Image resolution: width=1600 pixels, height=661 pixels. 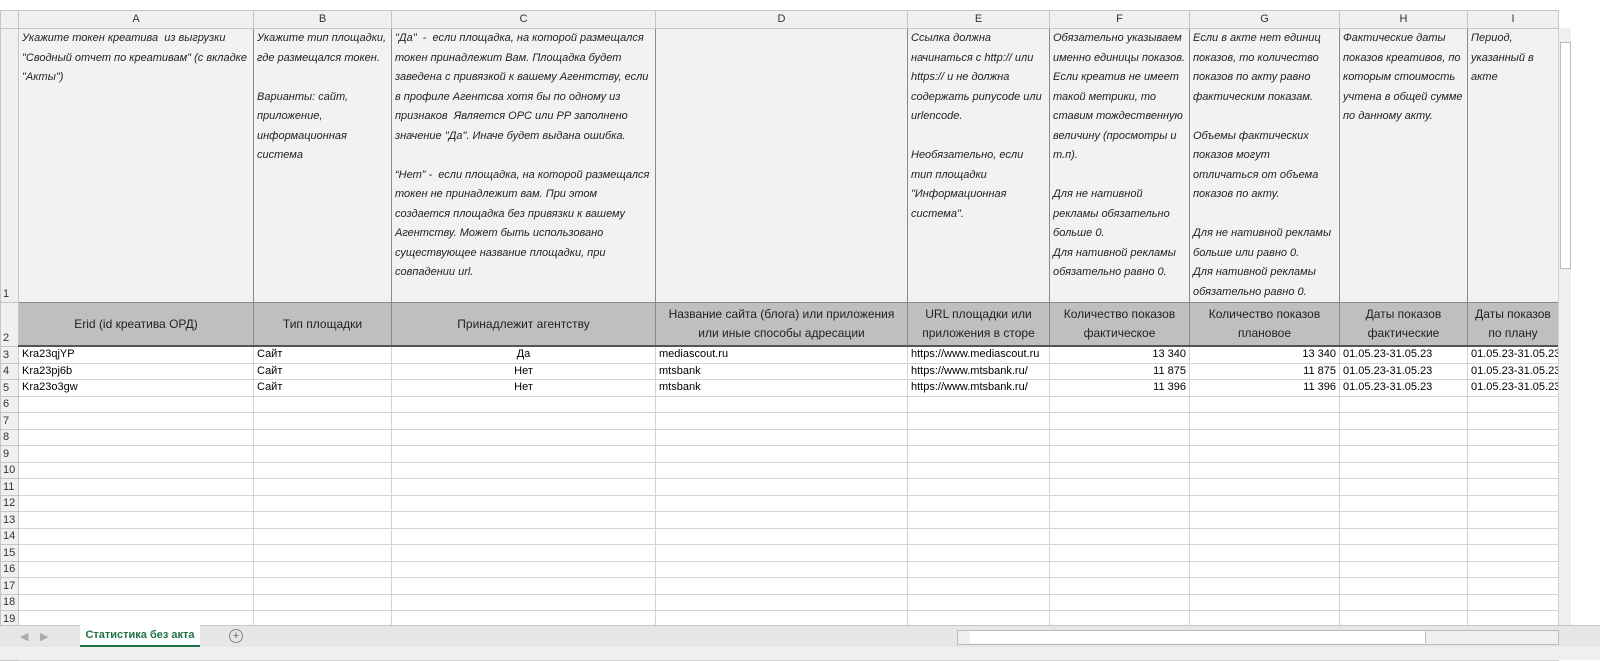 What do you see at coordinates (1119, 354) in the screenshot?
I see `cell: 13 340` at bounding box center [1119, 354].